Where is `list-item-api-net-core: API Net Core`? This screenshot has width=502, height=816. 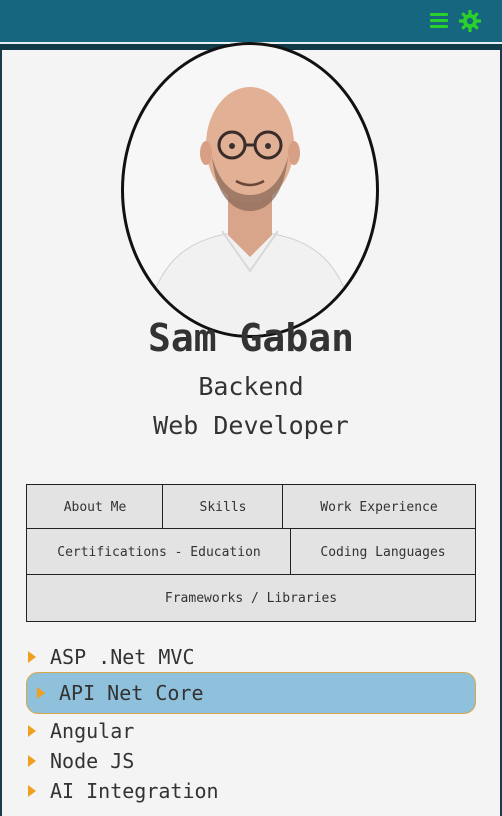 list-item-api-net-core: API Net Core is located at coordinates (251, 693).